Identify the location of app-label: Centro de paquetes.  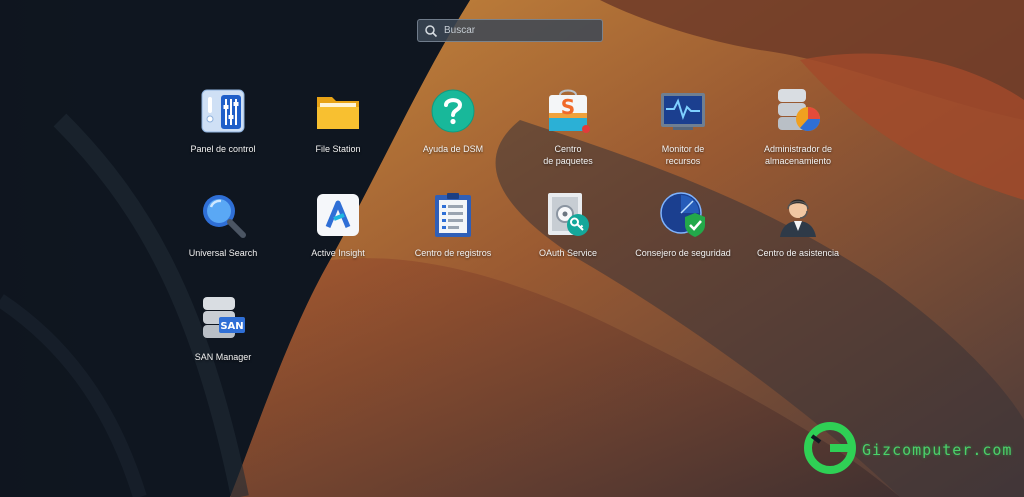
(568, 155).